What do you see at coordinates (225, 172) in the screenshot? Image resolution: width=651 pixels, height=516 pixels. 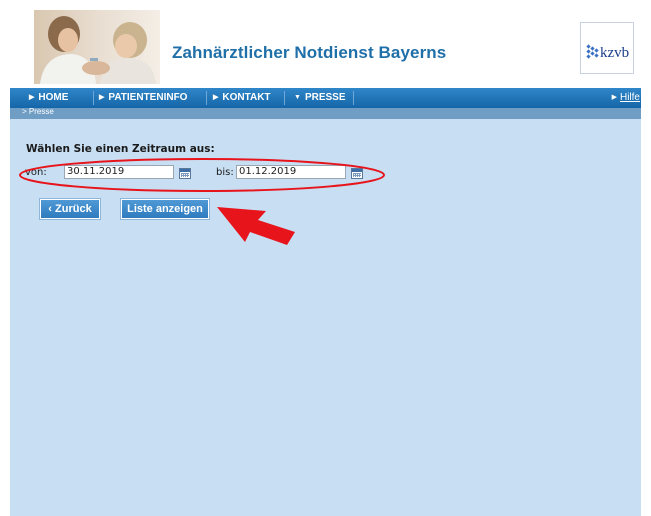 I see `to-date-label: bis:` at bounding box center [225, 172].